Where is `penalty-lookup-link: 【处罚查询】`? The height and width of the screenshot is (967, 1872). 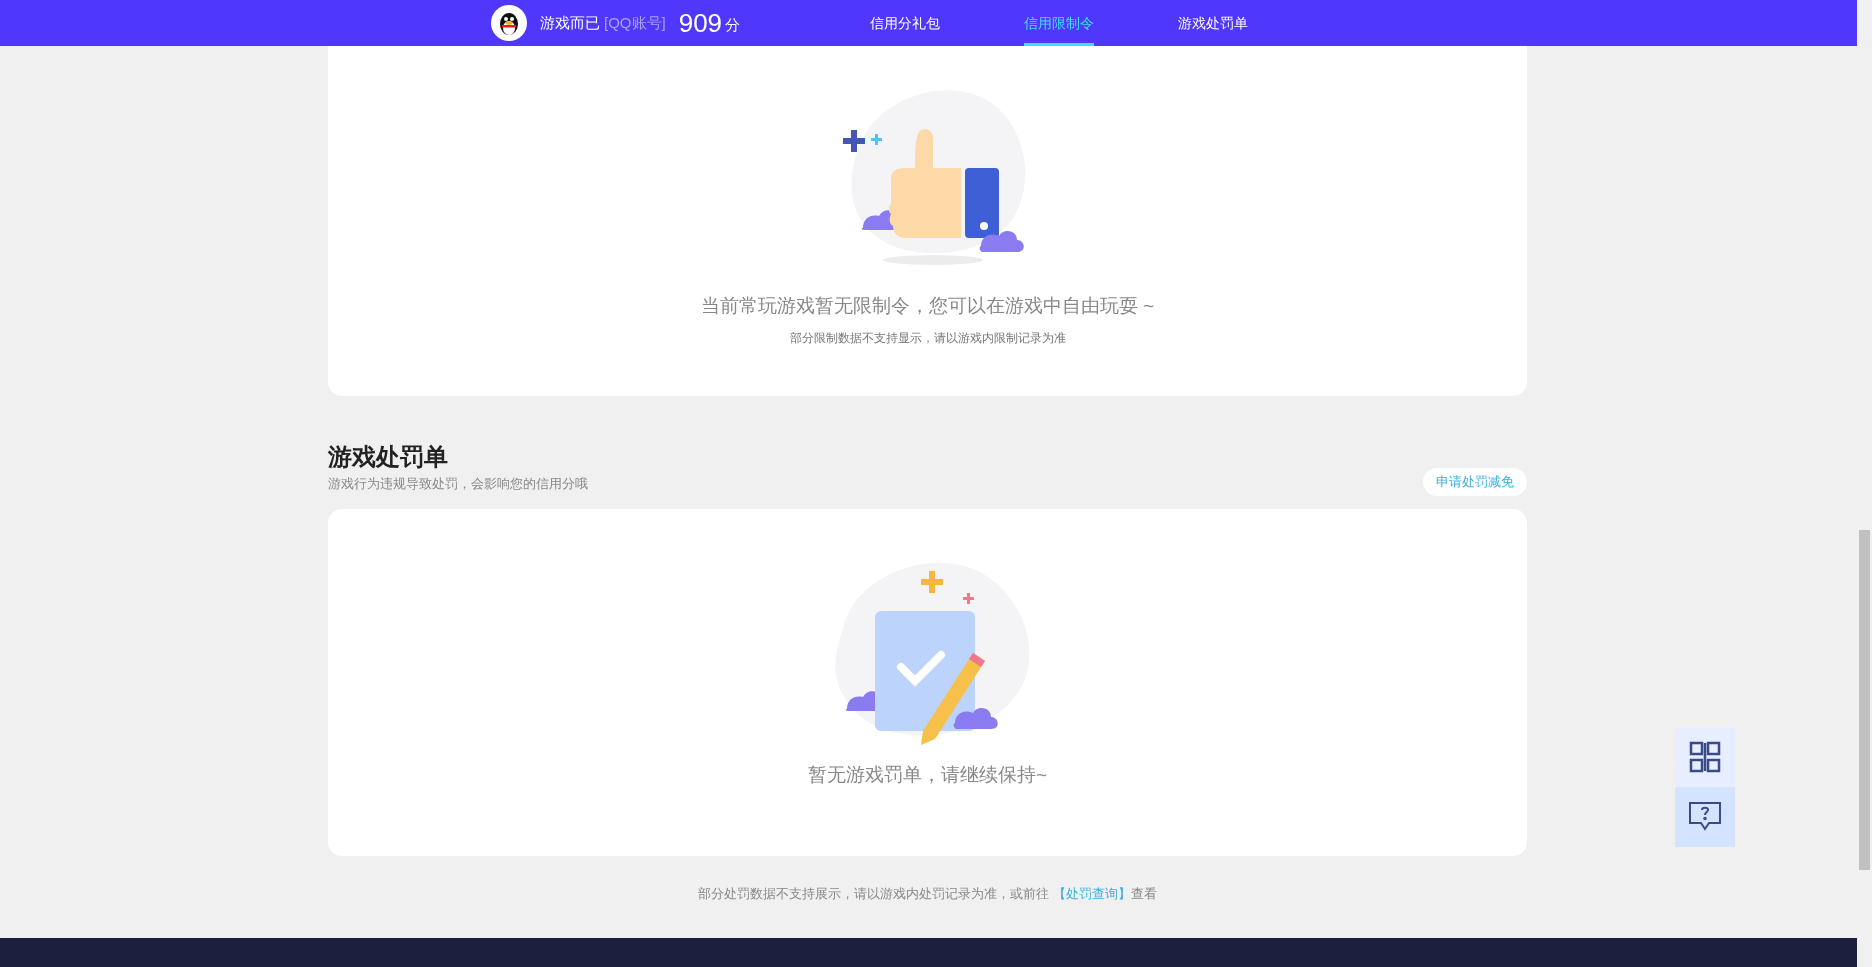 penalty-lookup-link: 【处罚查询】 is located at coordinates (1091, 893).